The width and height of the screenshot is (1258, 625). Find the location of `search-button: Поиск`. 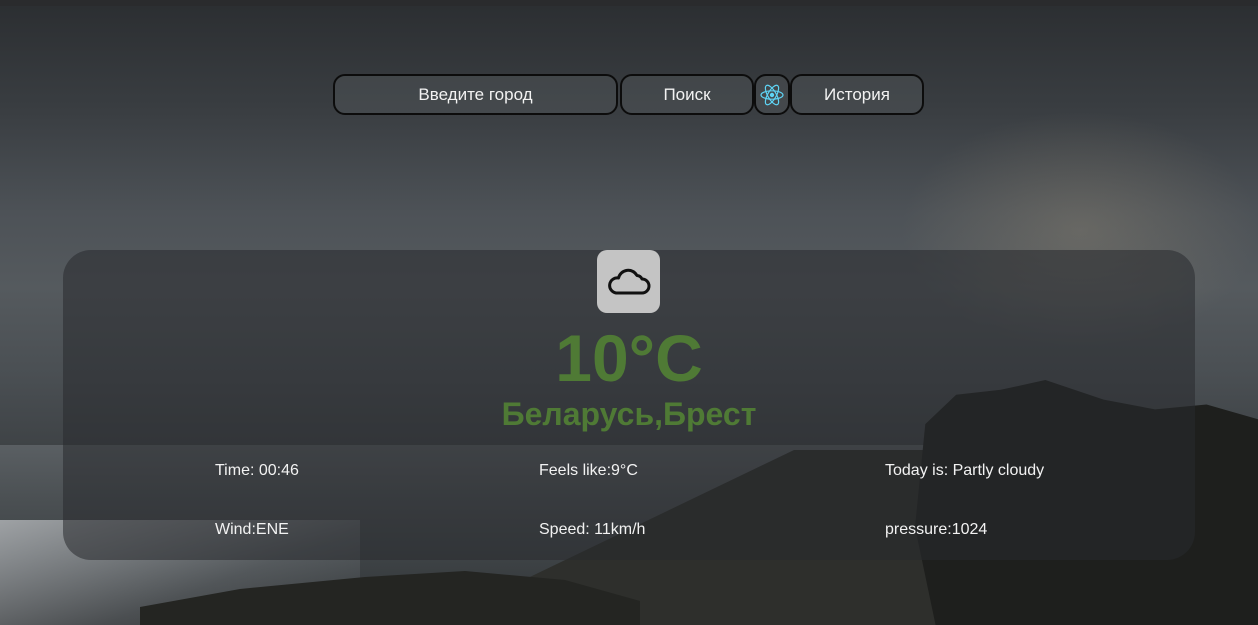

search-button: Поиск is located at coordinates (687, 94).